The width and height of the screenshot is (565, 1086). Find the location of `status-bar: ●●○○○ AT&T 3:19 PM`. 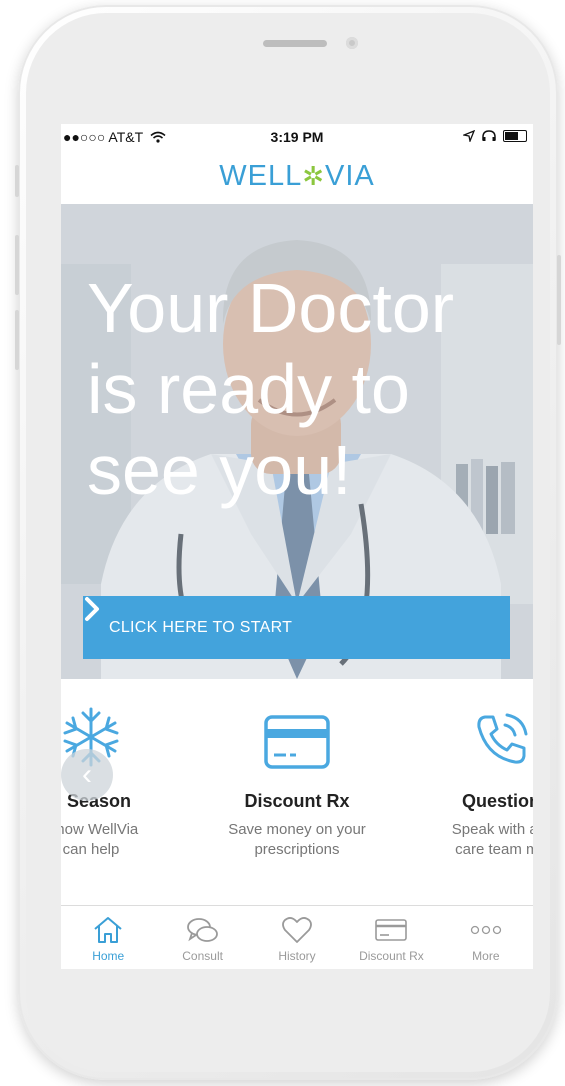

status-bar: ●●○○○ AT&T 3:19 PM is located at coordinates (297, 137).